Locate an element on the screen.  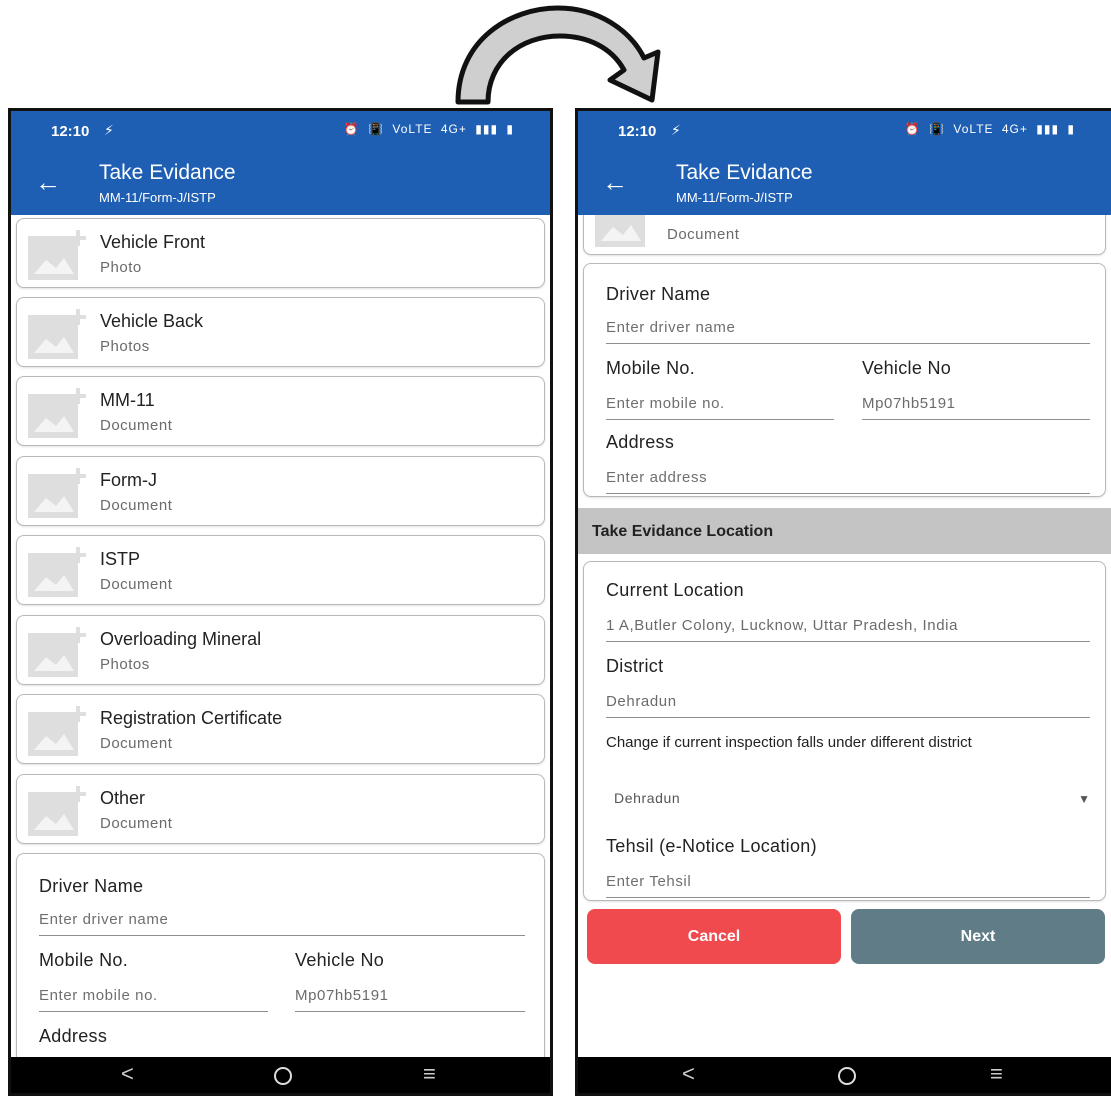
evidence-title: Form-J is located at coordinates (128, 480).